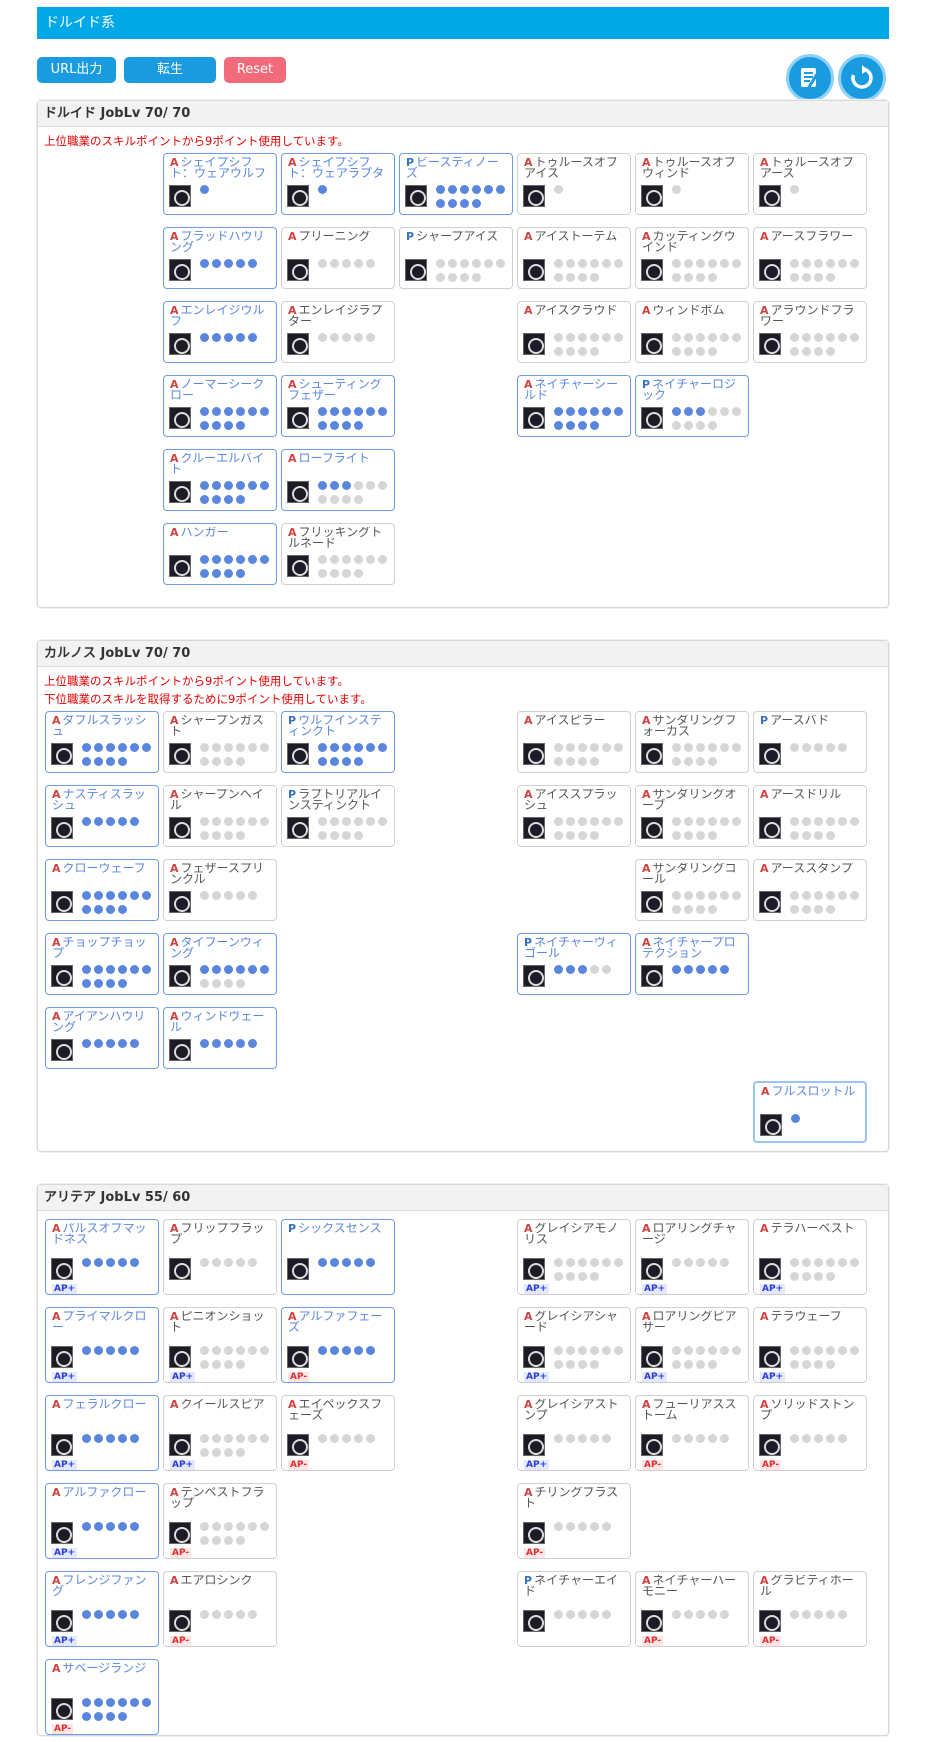 This screenshot has width=940, height=1742. What do you see at coordinates (102, 1697) in the screenshot?
I see `skill-box: A サベージランジ AP-` at bounding box center [102, 1697].